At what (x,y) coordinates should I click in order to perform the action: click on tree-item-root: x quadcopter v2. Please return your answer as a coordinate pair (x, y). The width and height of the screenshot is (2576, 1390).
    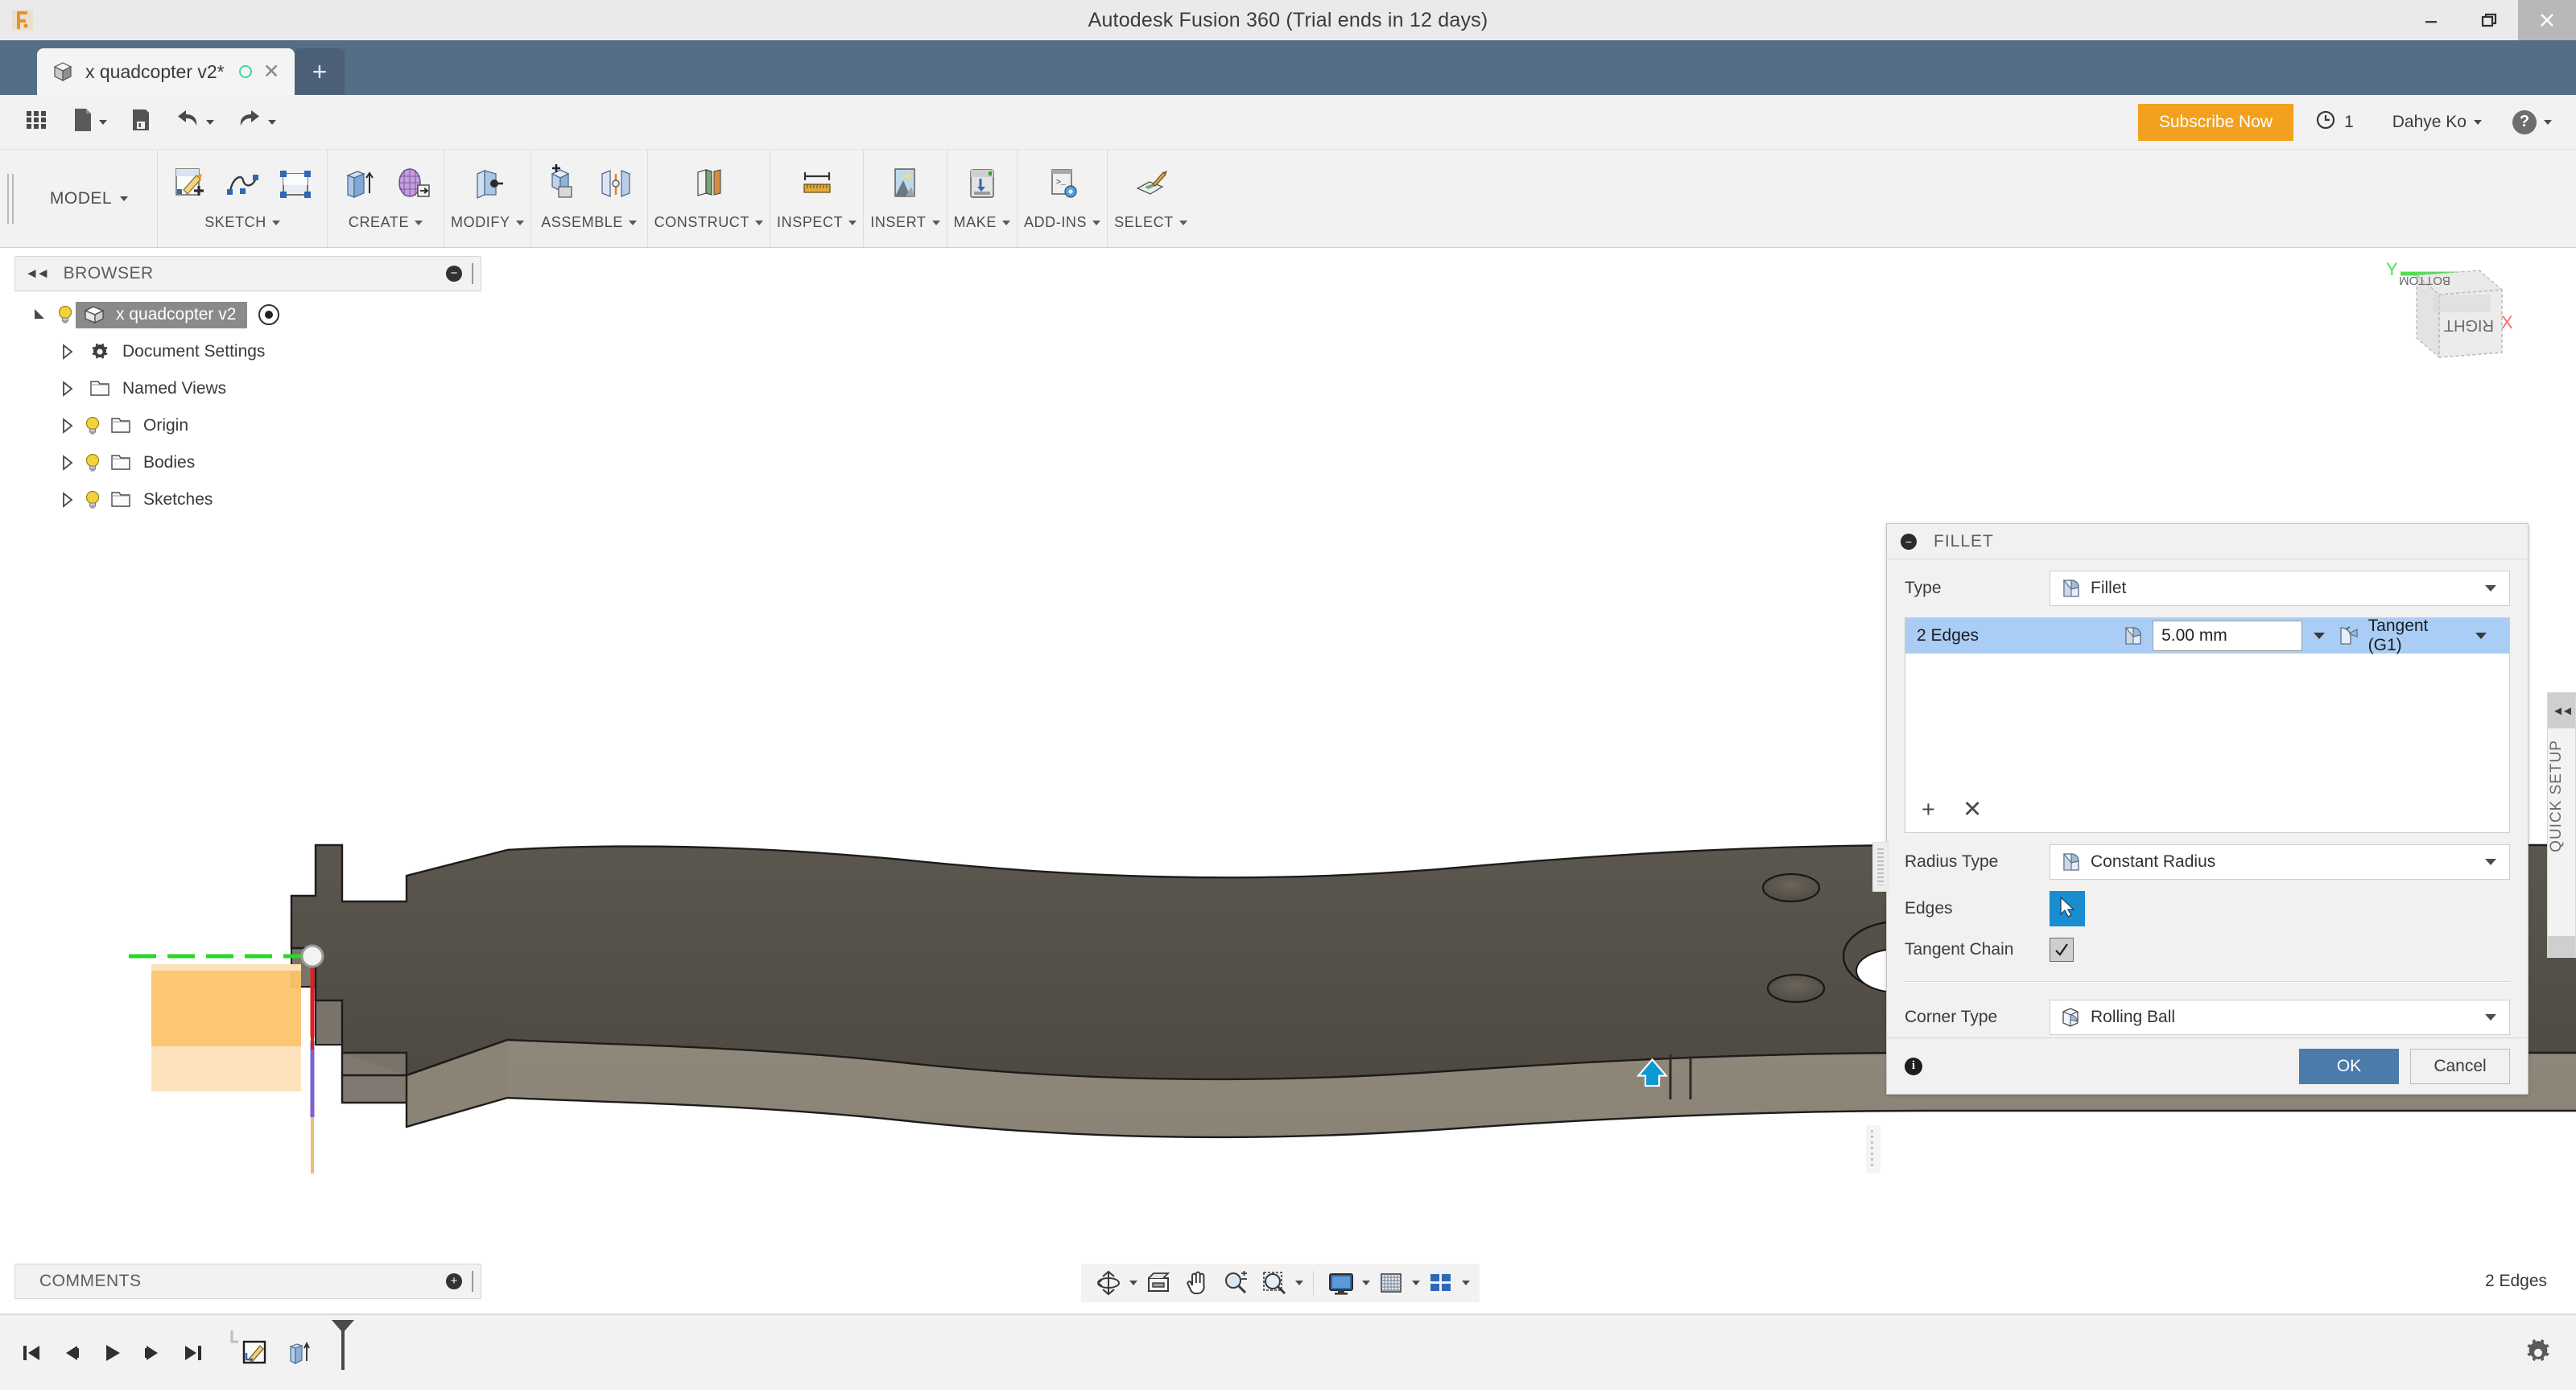
    Looking at the image, I should click on (247, 314).